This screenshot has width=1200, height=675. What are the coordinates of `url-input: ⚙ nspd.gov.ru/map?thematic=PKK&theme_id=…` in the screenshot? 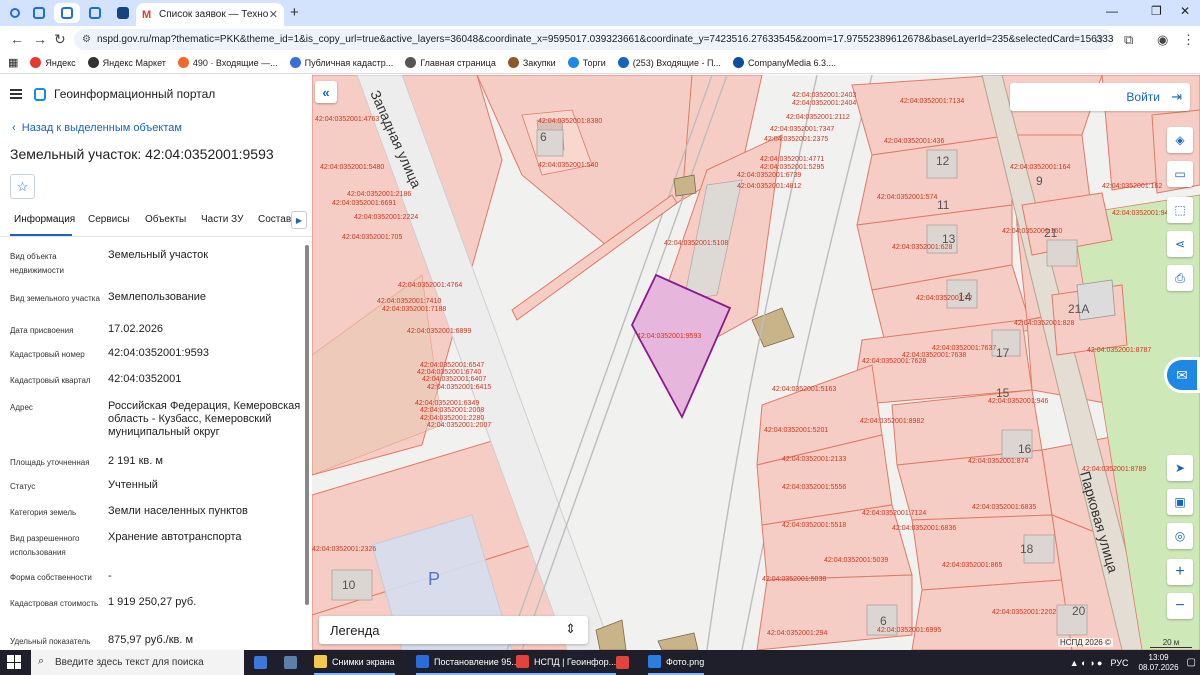 It's located at (594, 39).